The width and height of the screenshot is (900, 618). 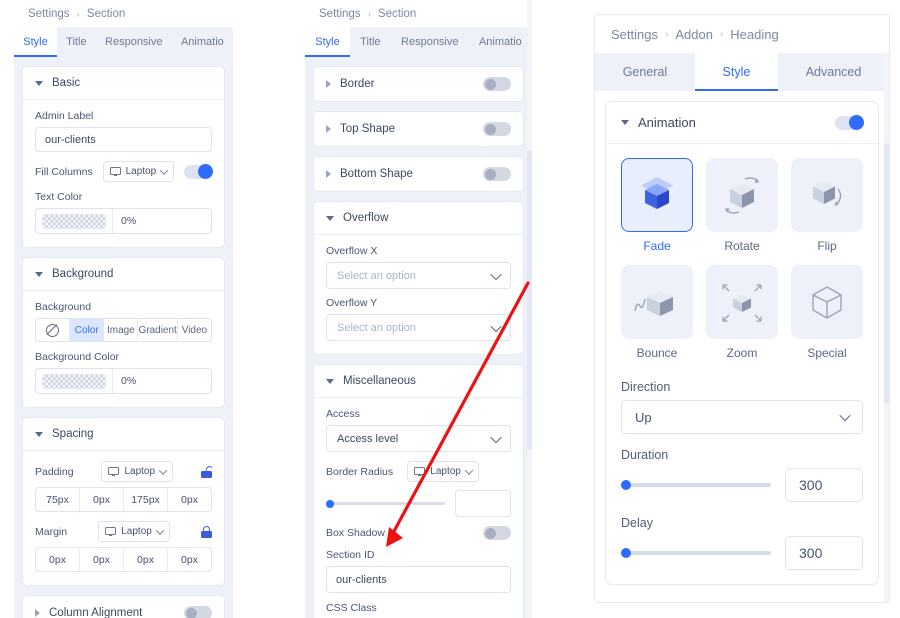 What do you see at coordinates (824, 485) in the screenshot?
I see `duration-input: 300` at bounding box center [824, 485].